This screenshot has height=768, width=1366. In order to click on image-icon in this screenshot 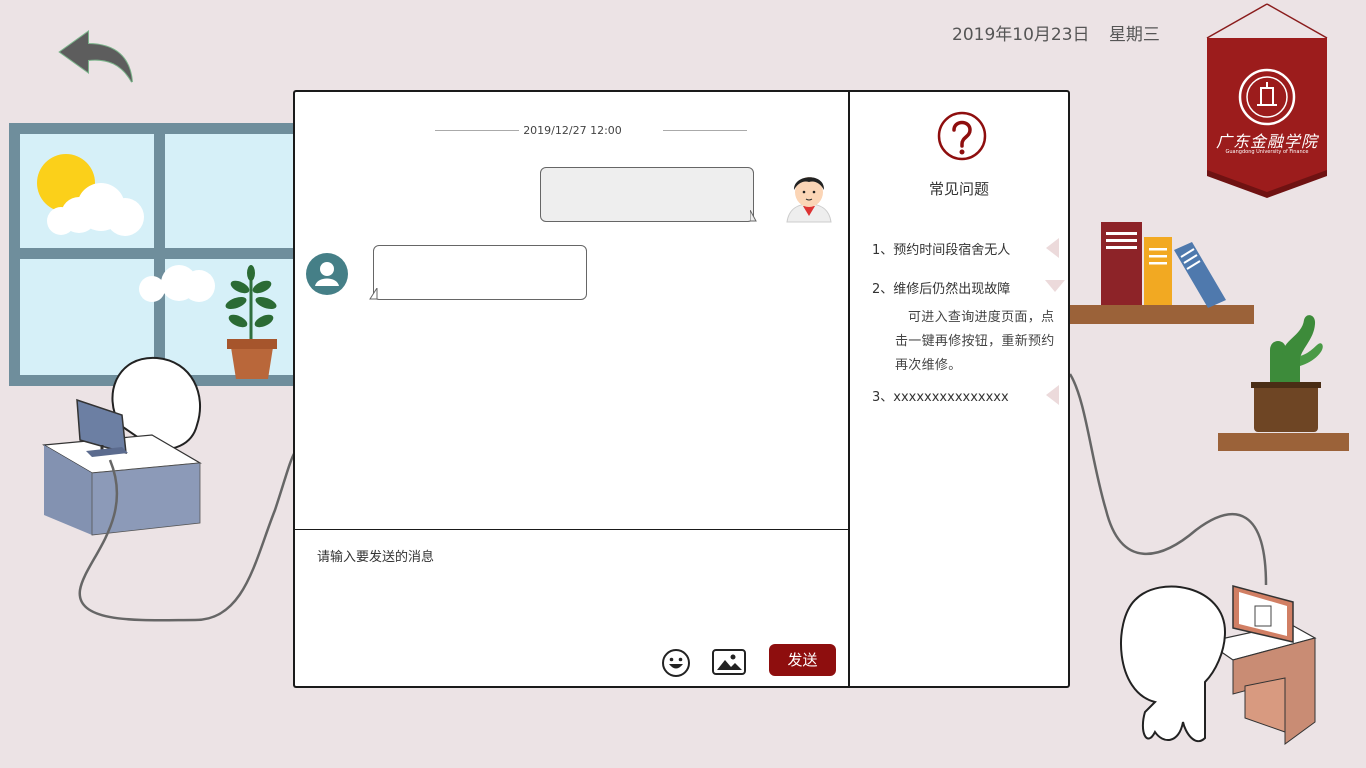, I will do `click(729, 662)`.